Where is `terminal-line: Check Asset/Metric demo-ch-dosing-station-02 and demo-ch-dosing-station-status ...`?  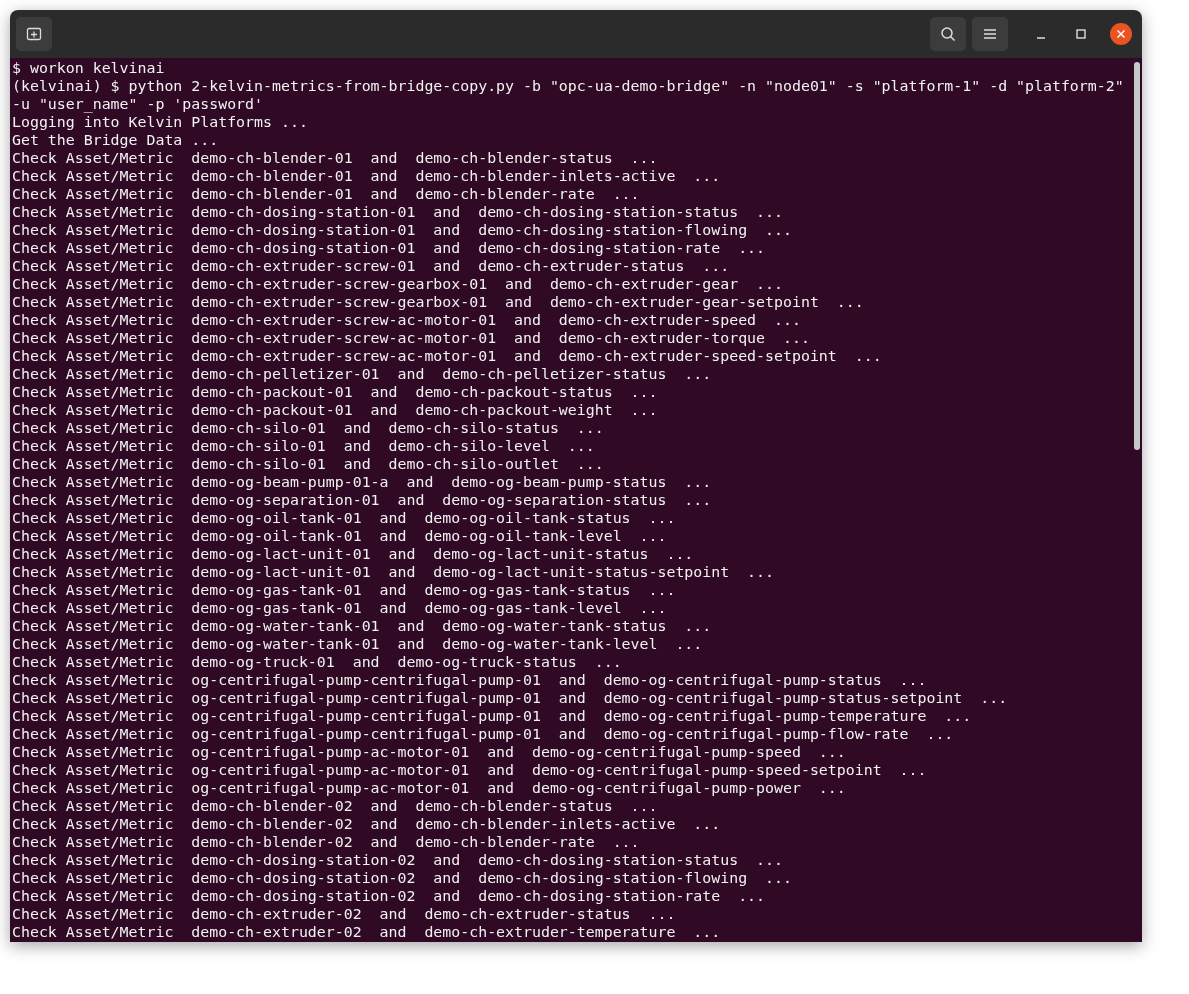
terminal-line: Check Asset/Metric demo-ch-dosing-station-02 and demo-ch-dosing-station-status ... is located at coordinates (398, 860).